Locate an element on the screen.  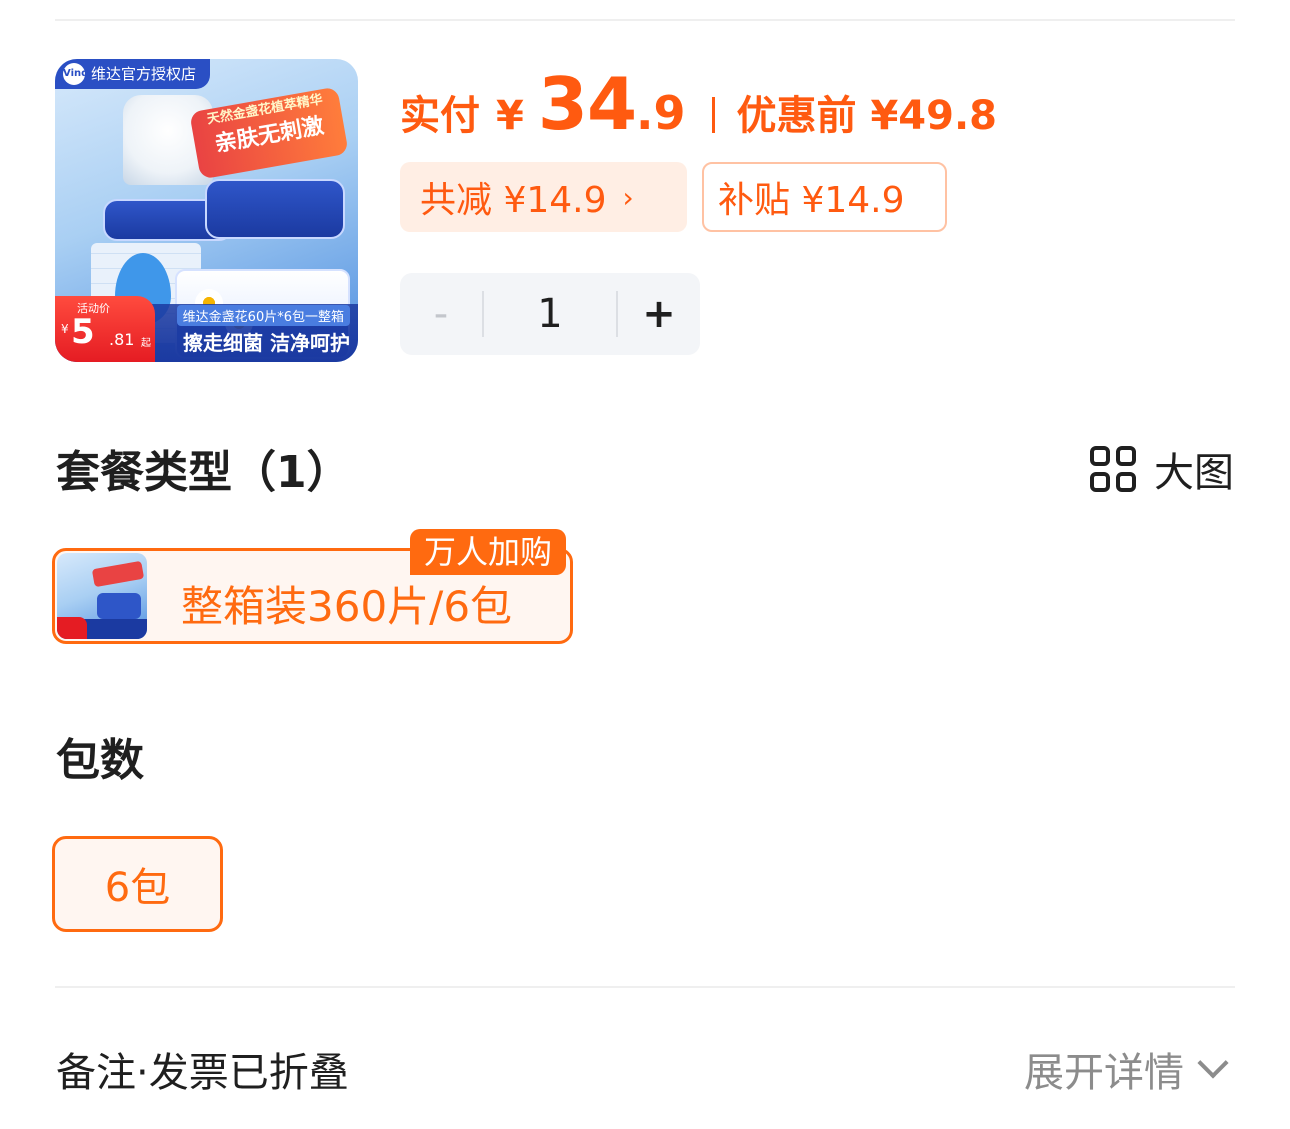
increase-button: + is located at coordinates (659, 314).